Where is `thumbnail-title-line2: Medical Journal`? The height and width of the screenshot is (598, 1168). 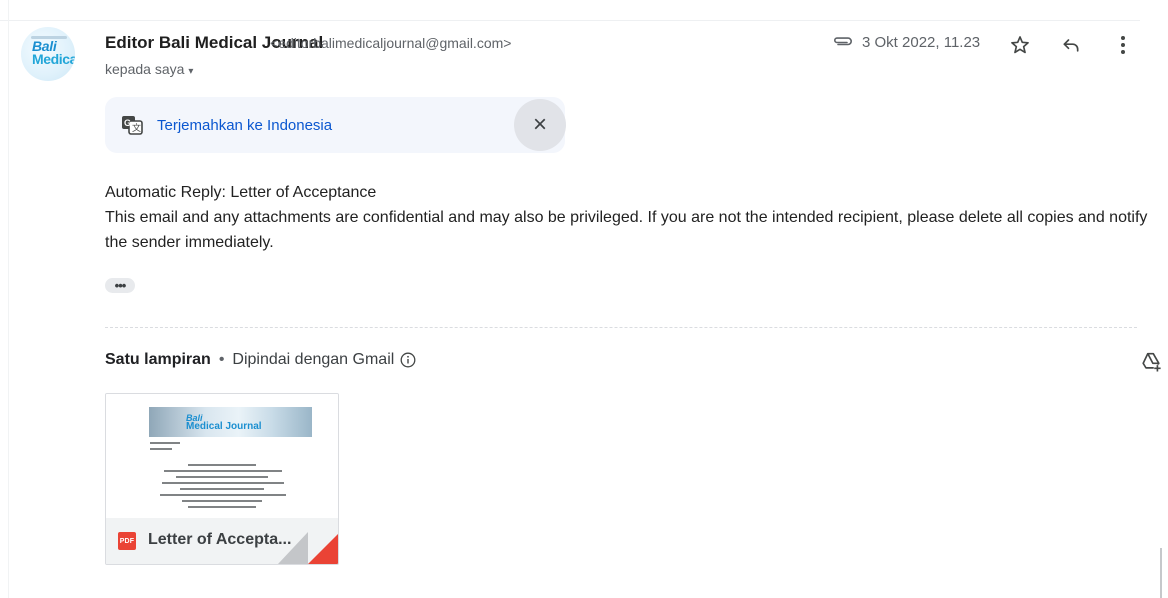
thumbnail-title-line2: Medical Journal is located at coordinates (224, 426).